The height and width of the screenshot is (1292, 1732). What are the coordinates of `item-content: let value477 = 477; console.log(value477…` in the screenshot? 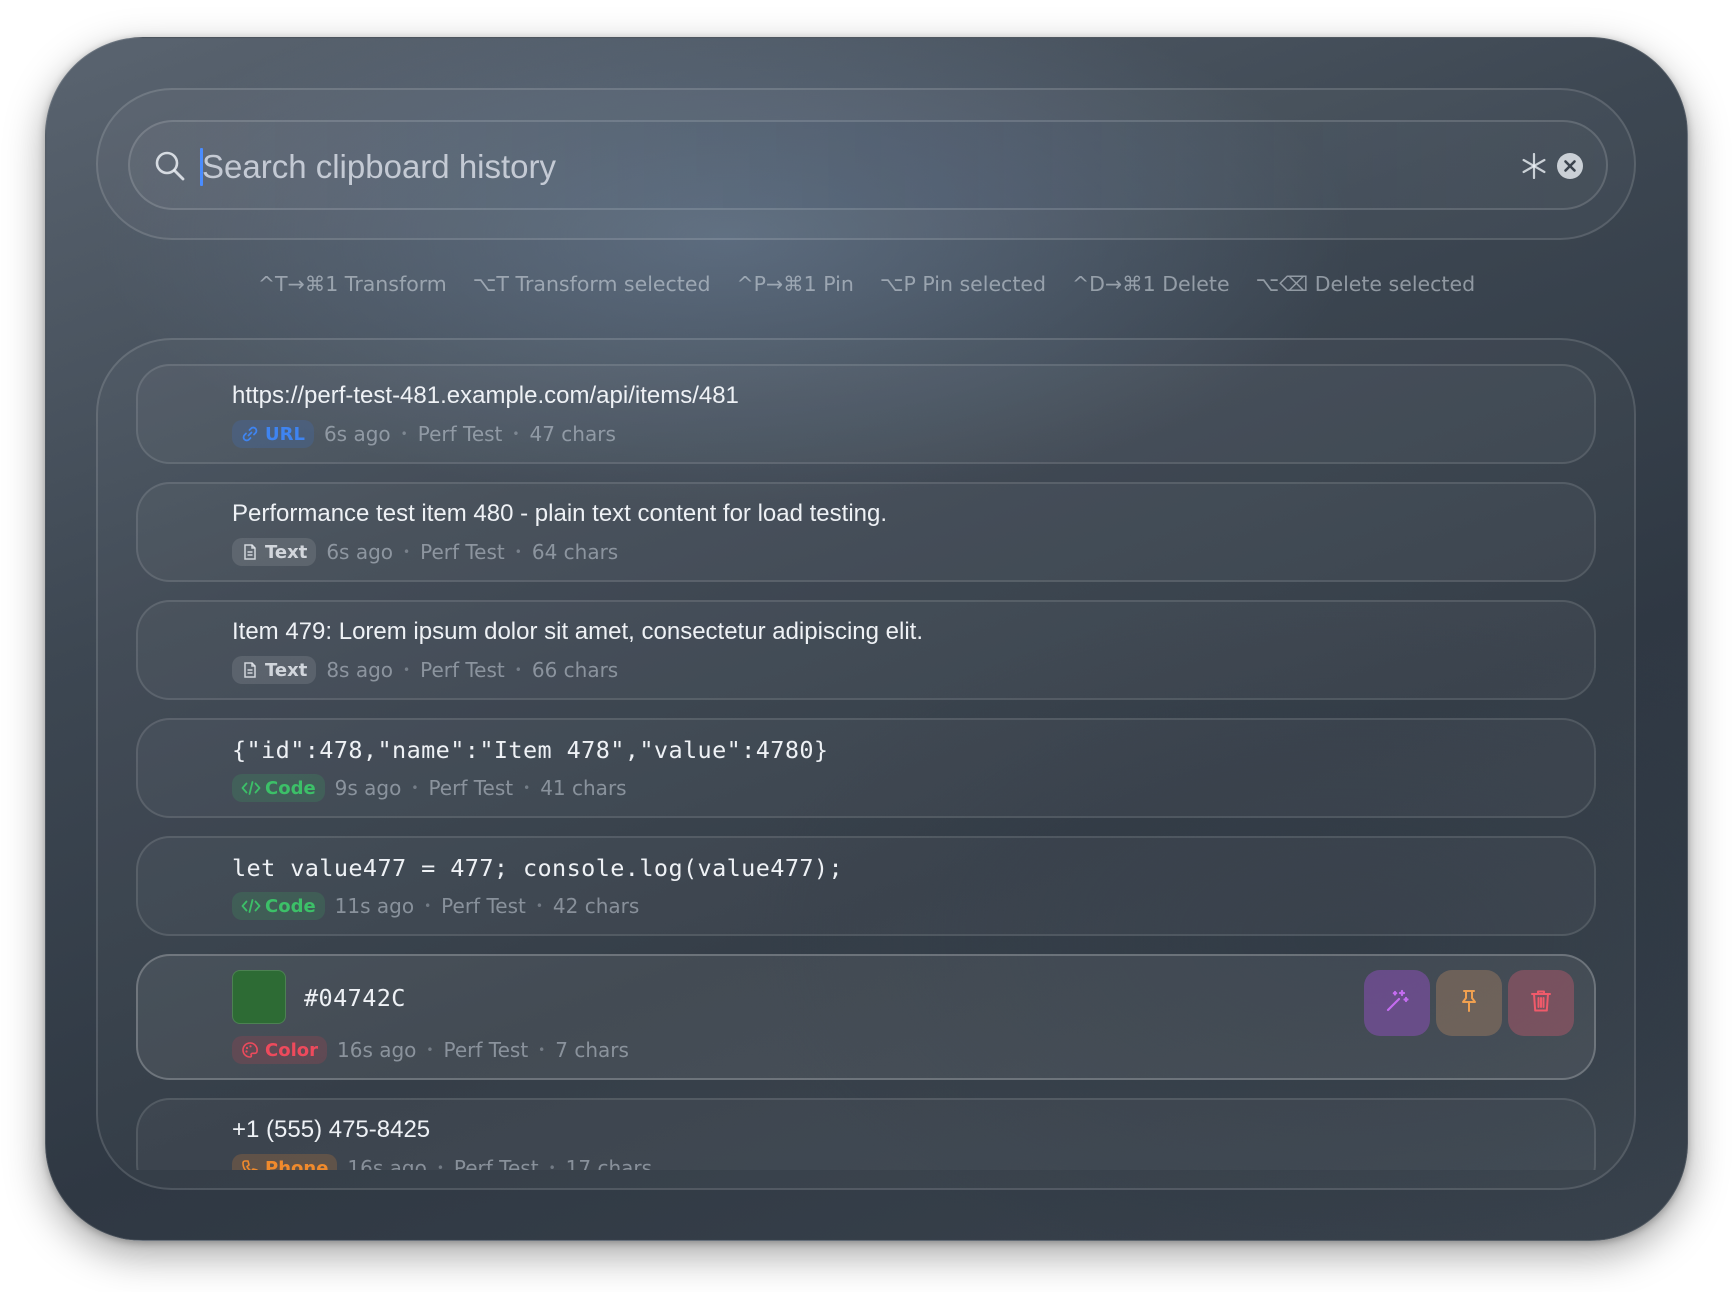 It's located at (538, 868).